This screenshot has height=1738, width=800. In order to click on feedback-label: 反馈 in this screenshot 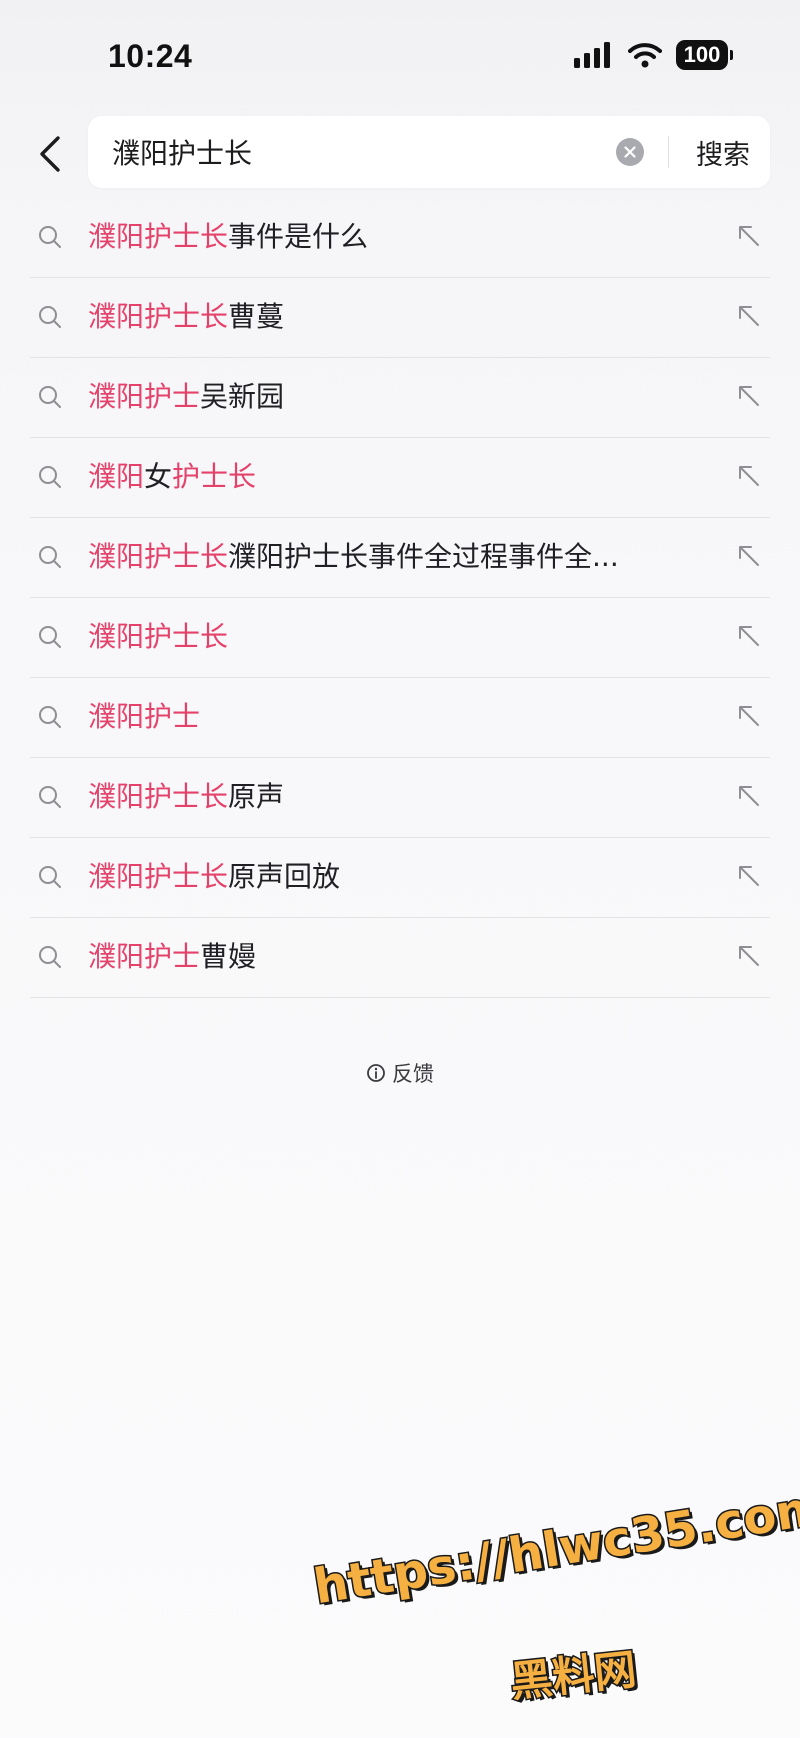, I will do `click(413, 1074)`.